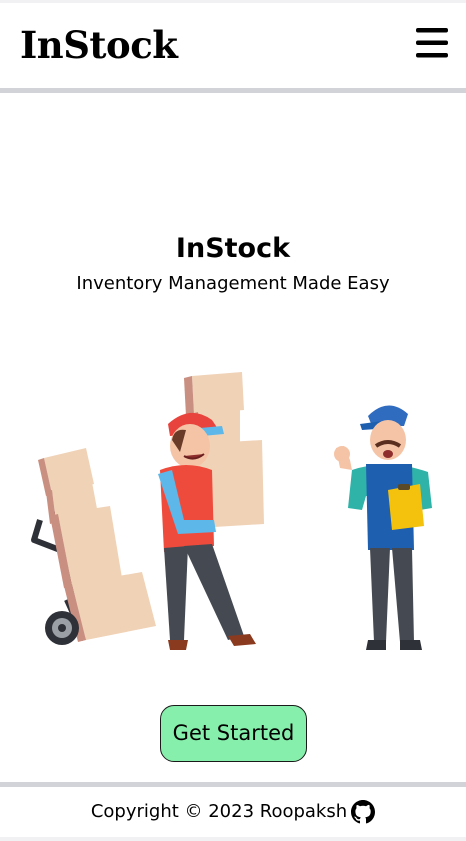 The height and width of the screenshot is (841, 466). Describe the element at coordinates (93, 546) in the screenshot. I see `hand-truck` at that location.